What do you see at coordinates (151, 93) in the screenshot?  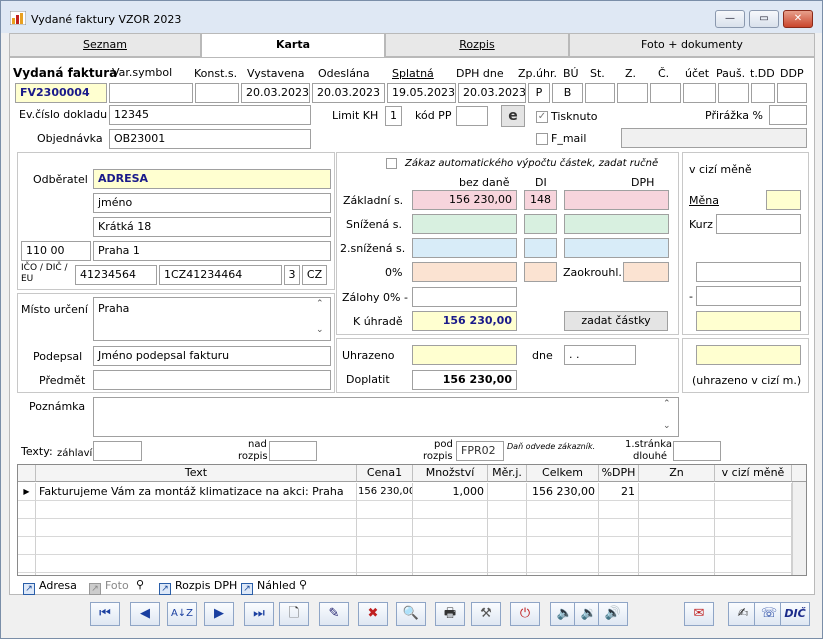 I see `var-symbol-field` at bounding box center [151, 93].